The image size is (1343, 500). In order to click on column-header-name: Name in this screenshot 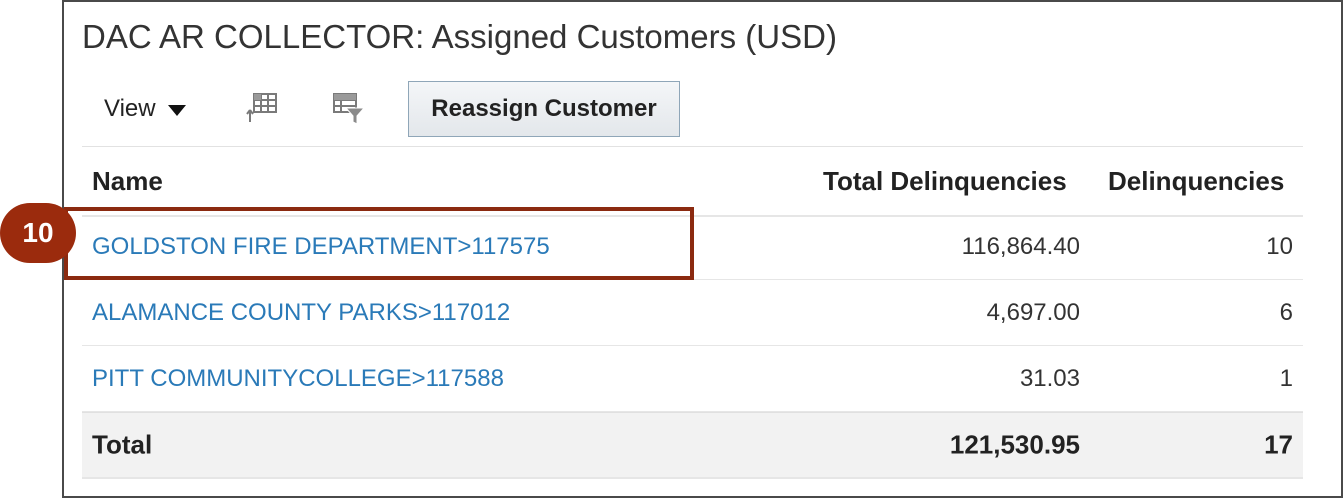, I will do `click(127, 181)`.